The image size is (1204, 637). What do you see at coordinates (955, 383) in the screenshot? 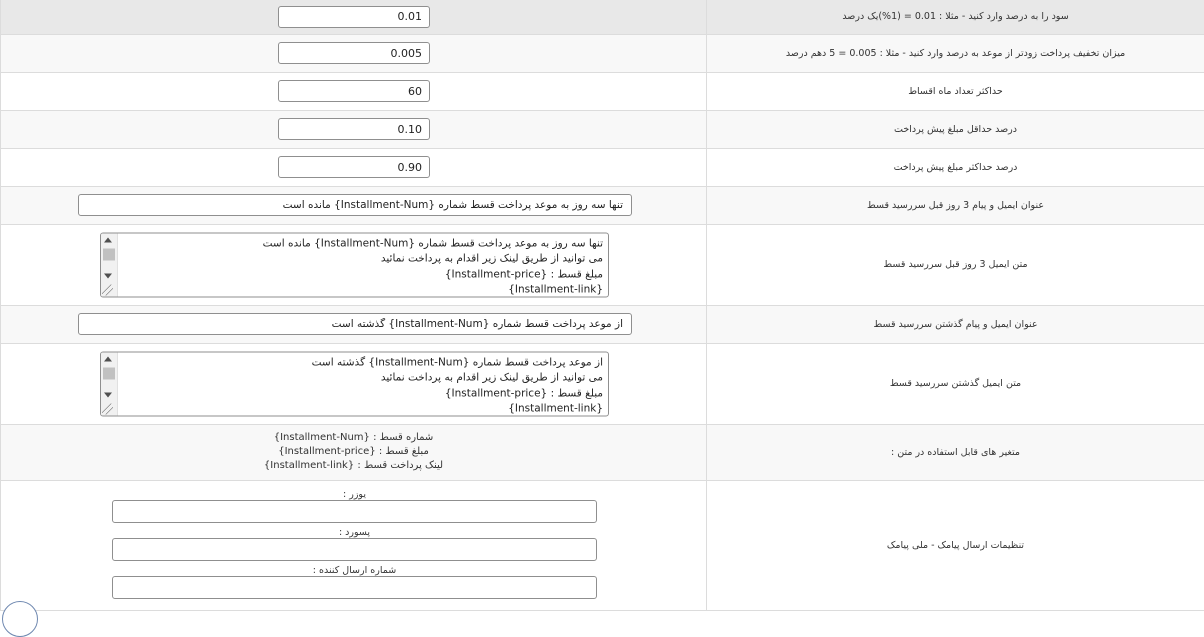
I see `overdue-body-label: متن ایمیل گذشتن سررسید قسط` at bounding box center [955, 383].